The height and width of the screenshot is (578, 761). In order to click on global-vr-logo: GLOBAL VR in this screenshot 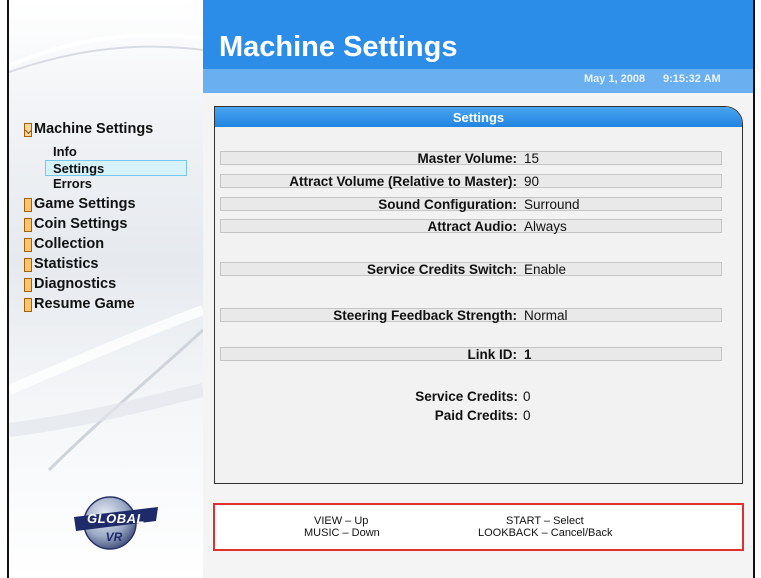, I will do `click(116, 523)`.